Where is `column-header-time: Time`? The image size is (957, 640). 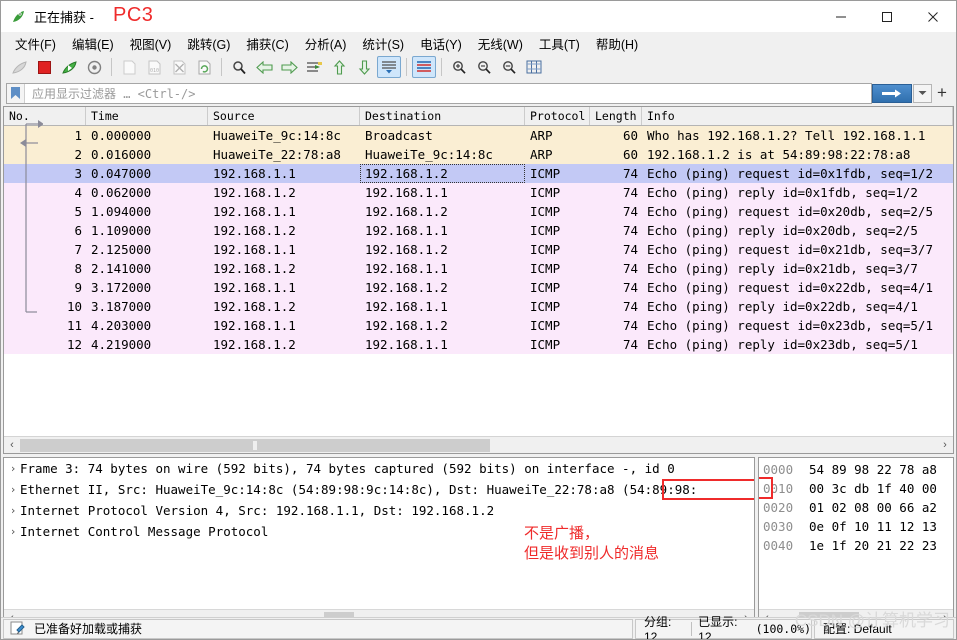
column-header-time: Time is located at coordinates (147, 116).